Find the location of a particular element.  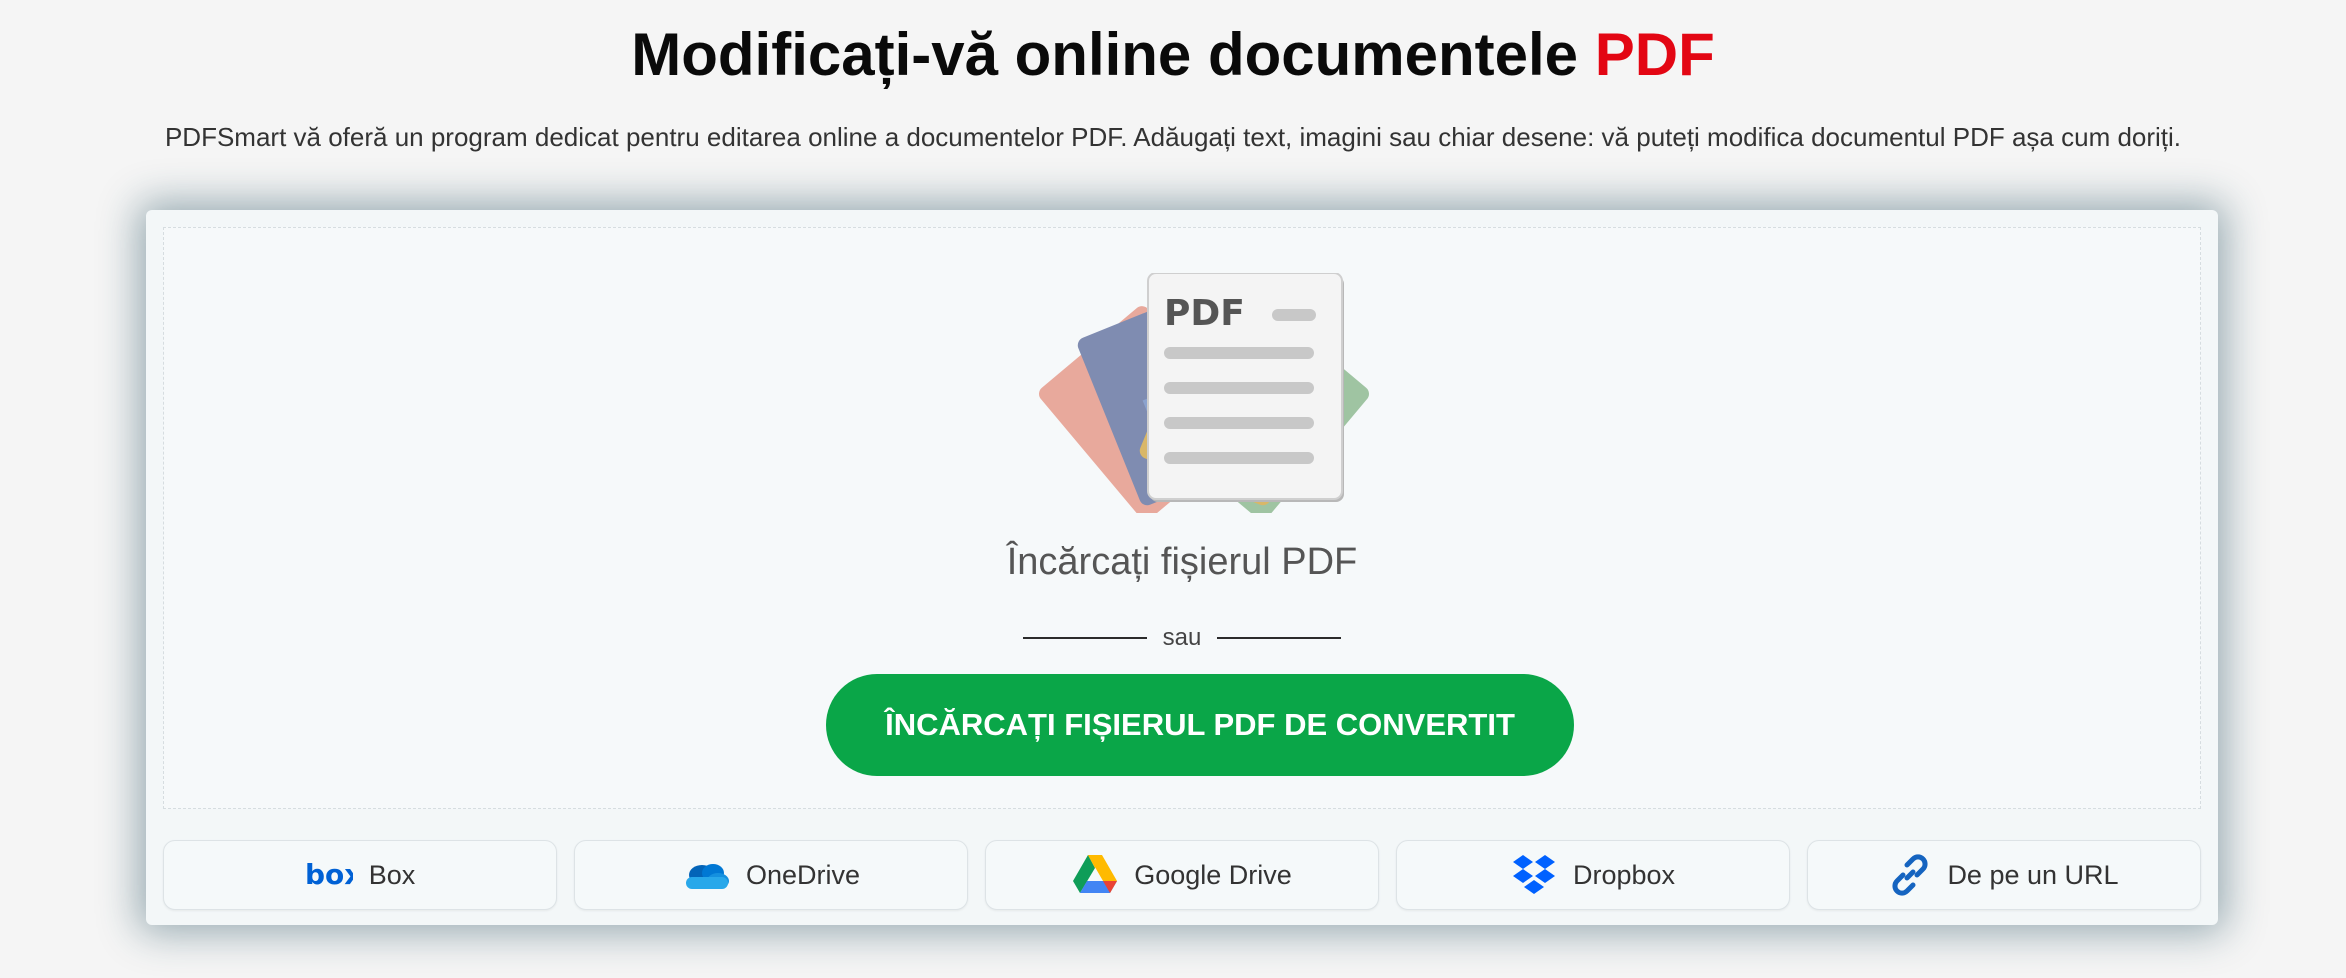

page-title-accent: PDF is located at coordinates (1654, 54).